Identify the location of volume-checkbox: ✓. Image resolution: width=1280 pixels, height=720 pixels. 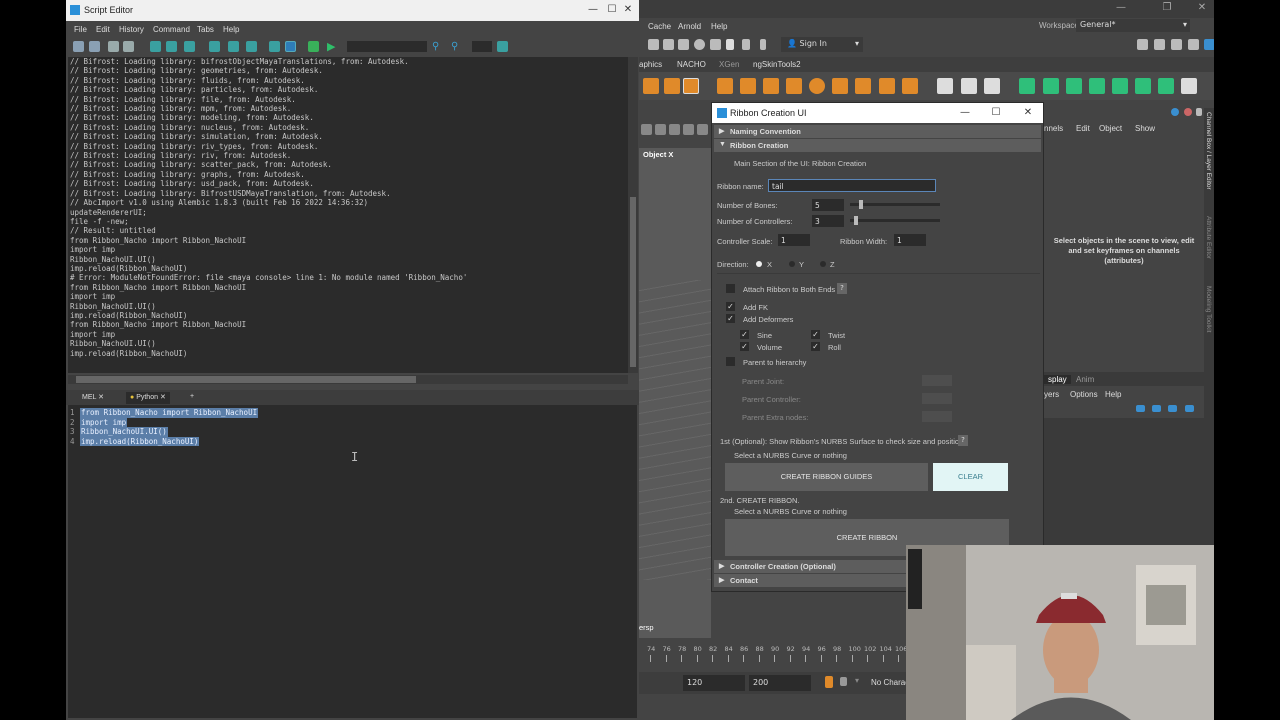
(744, 346).